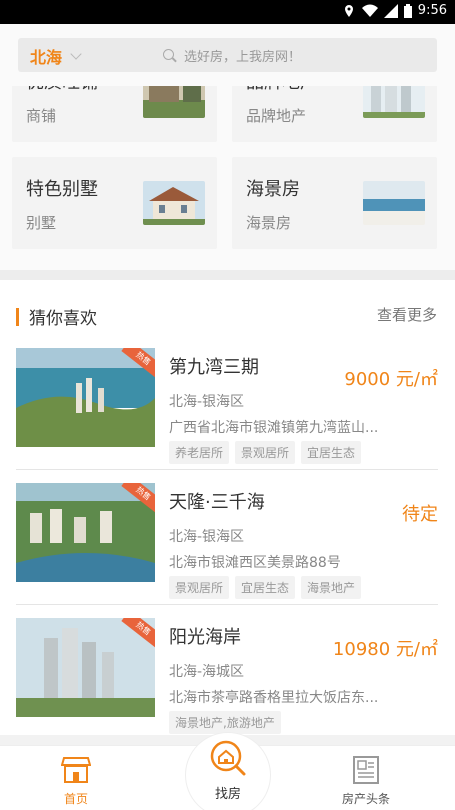  Describe the element at coordinates (114, 203) in the screenshot. I see `category-card-villa: 特色别墅 别墅` at that location.